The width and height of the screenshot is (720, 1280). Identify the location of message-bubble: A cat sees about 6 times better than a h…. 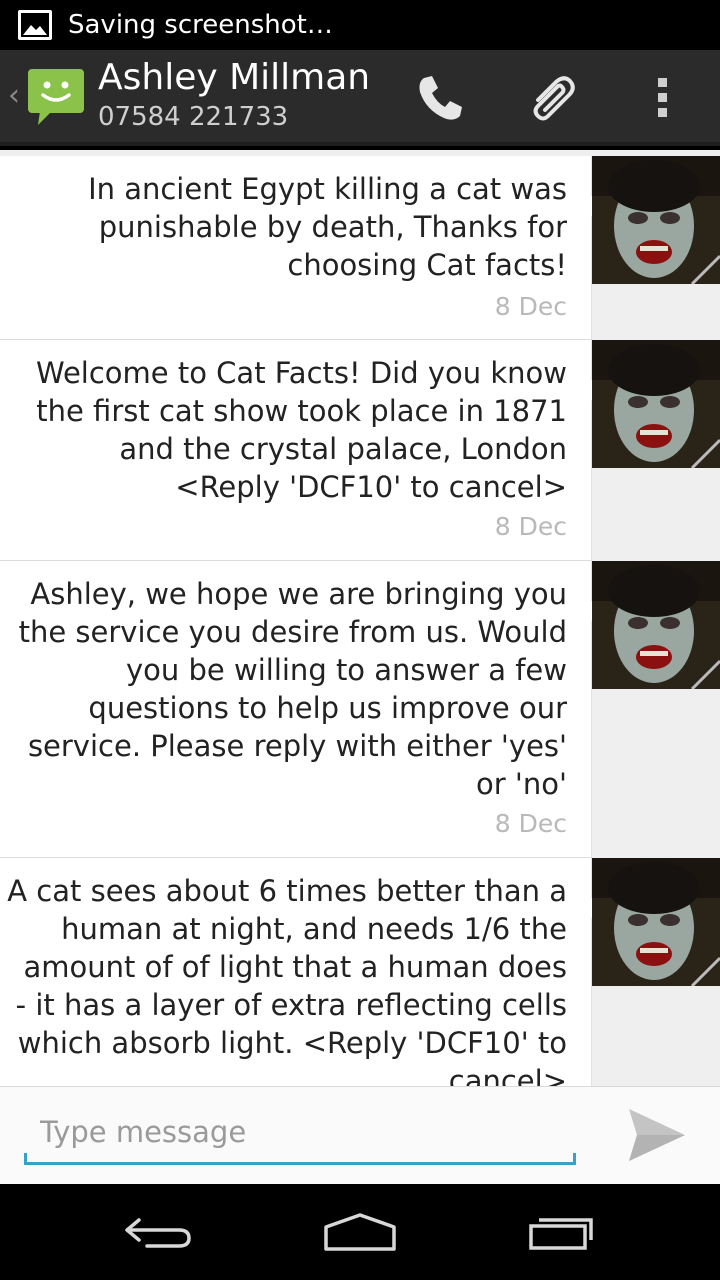
(296, 972).